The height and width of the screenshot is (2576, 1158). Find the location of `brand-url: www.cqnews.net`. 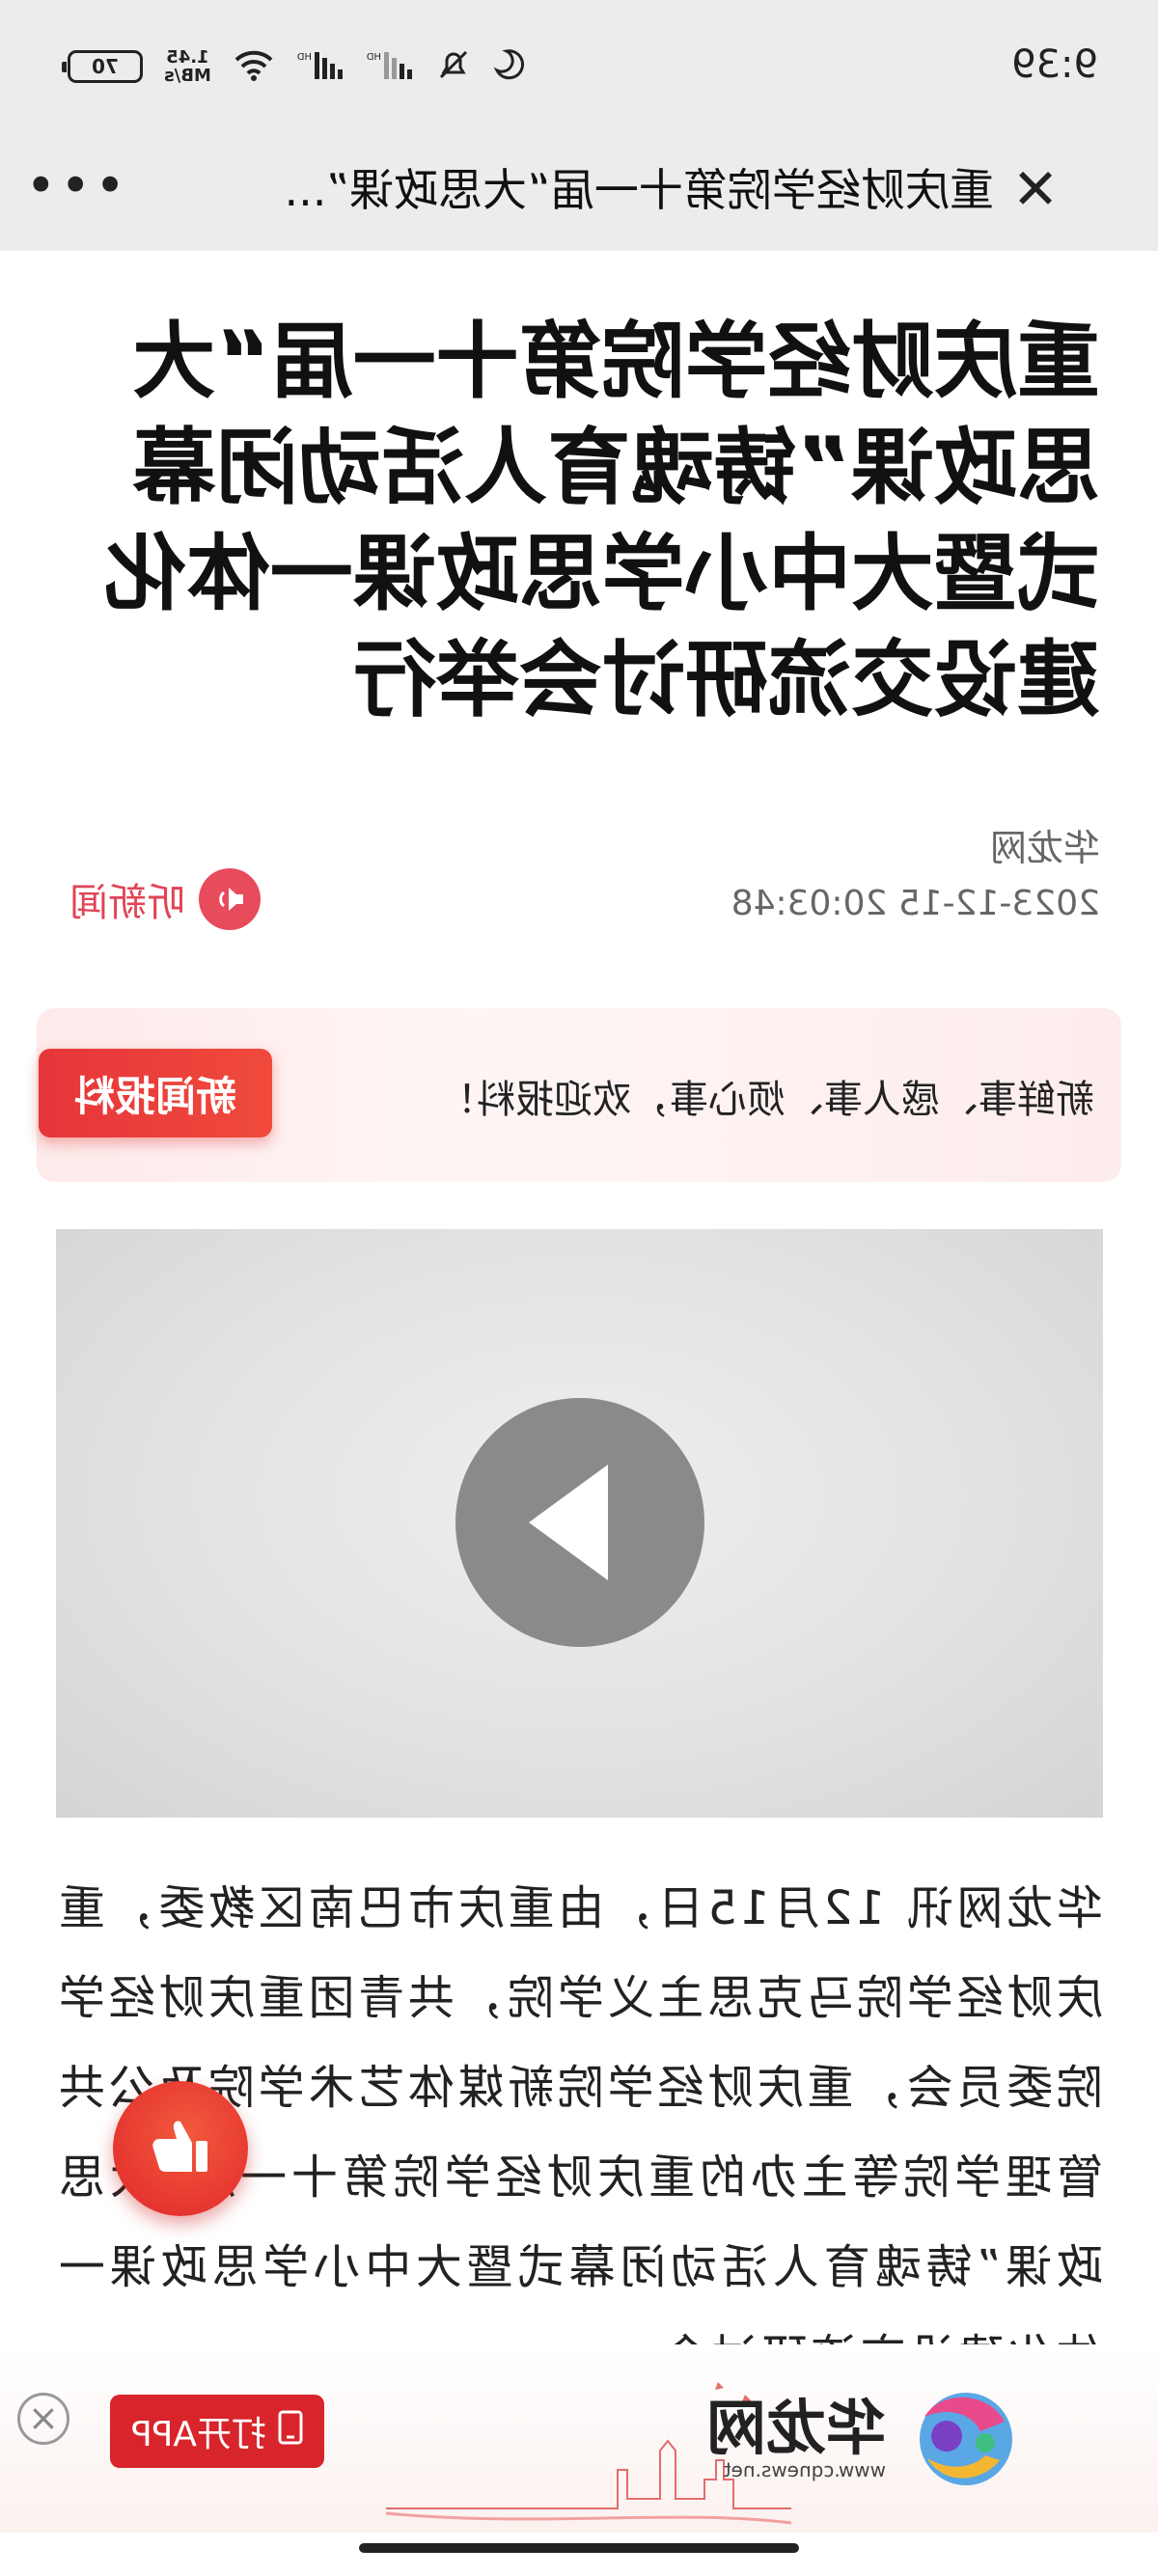

brand-url: www.cqnews.net is located at coordinates (804, 2470).